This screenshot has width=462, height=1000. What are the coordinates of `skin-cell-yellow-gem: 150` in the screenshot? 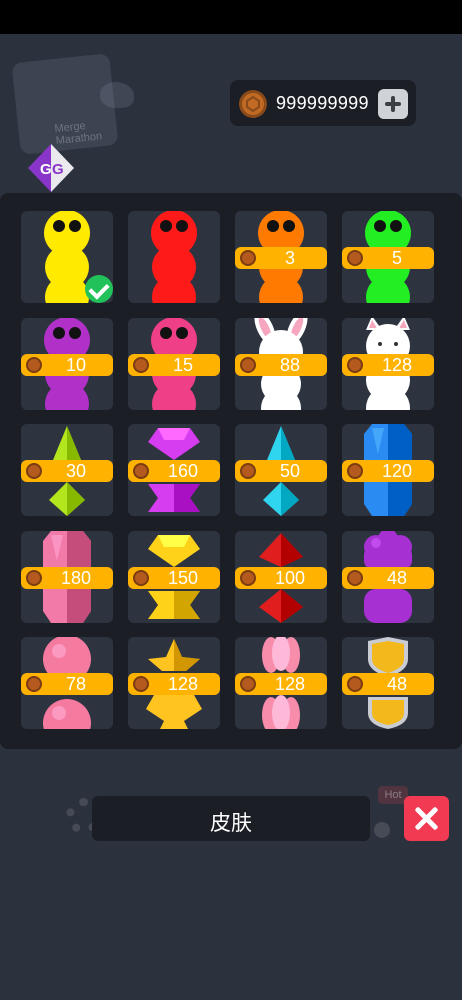 It's located at (174, 577).